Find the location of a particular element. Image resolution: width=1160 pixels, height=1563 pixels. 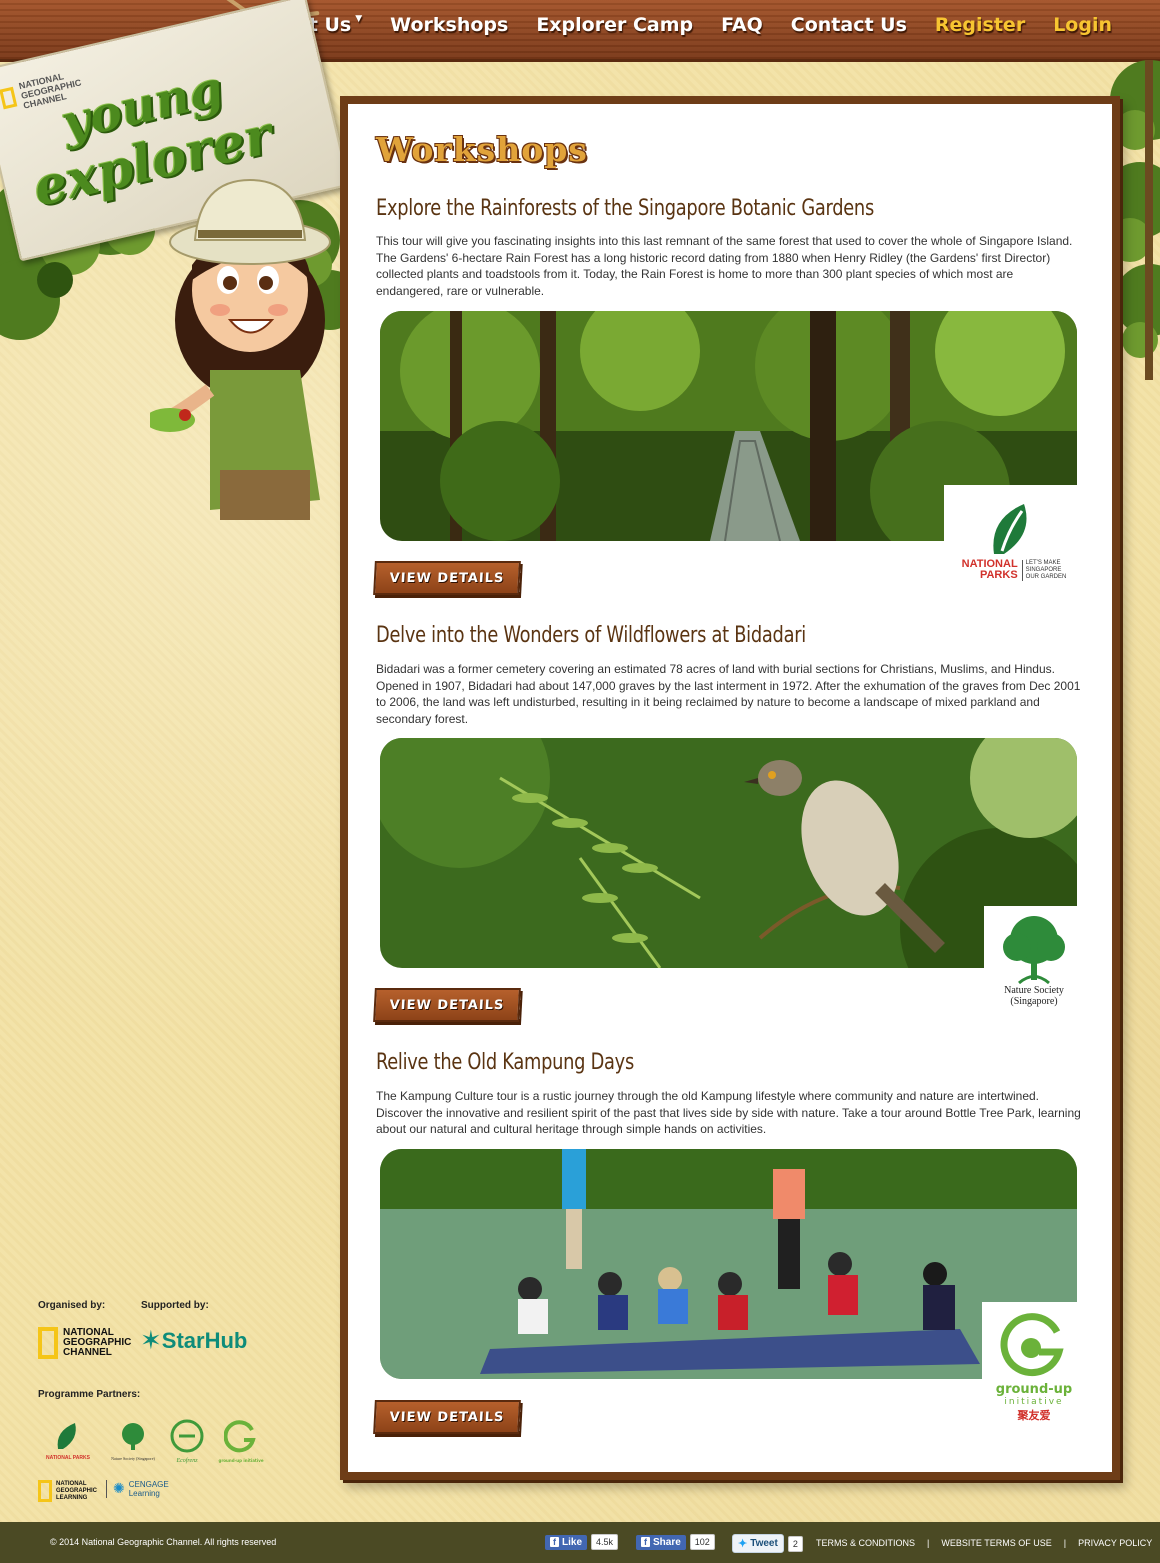

fb-share-widget: f Share 102 is located at coordinates (675, 1542).